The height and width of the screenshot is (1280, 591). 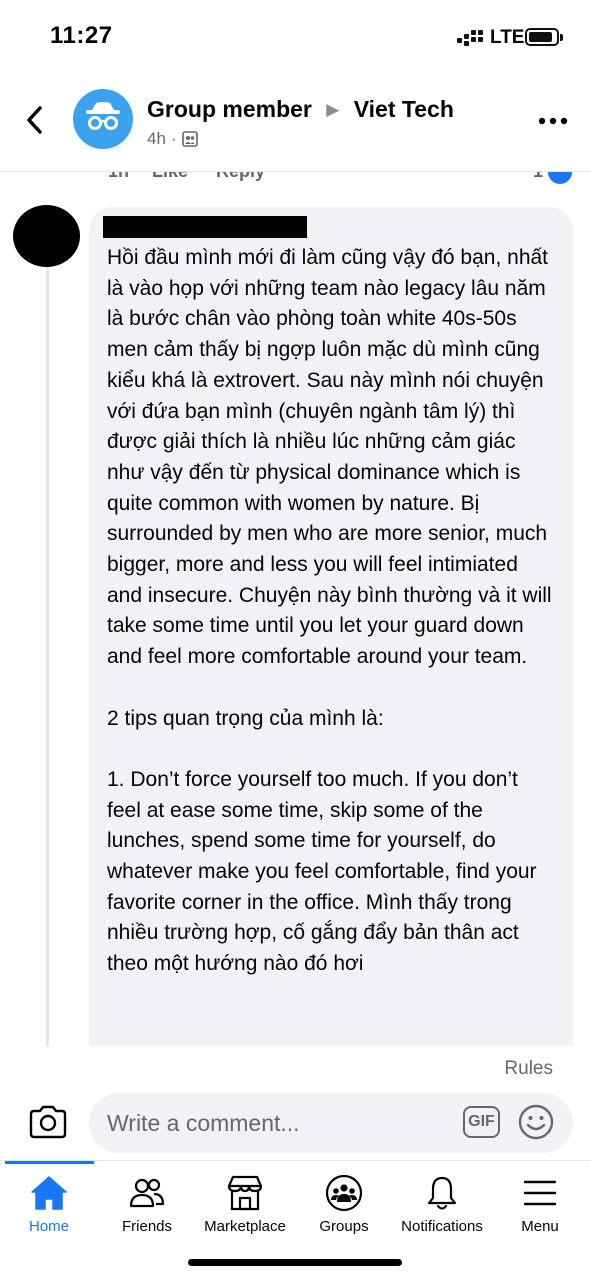 I want to click on commenter-avatar, so click(x=46, y=236).